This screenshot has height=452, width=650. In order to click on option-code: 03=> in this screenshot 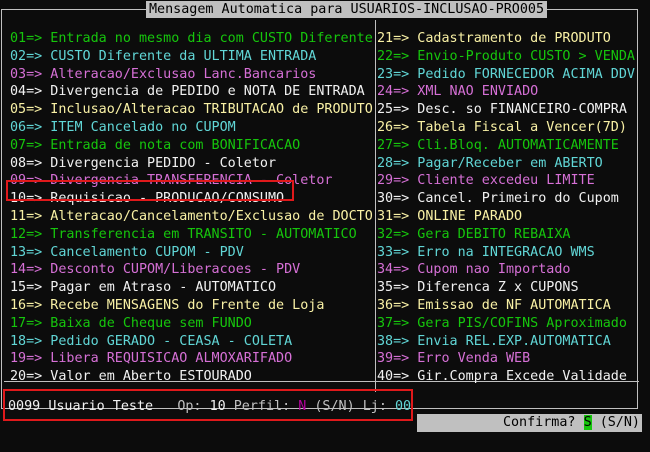, I will do `click(26, 74)`.